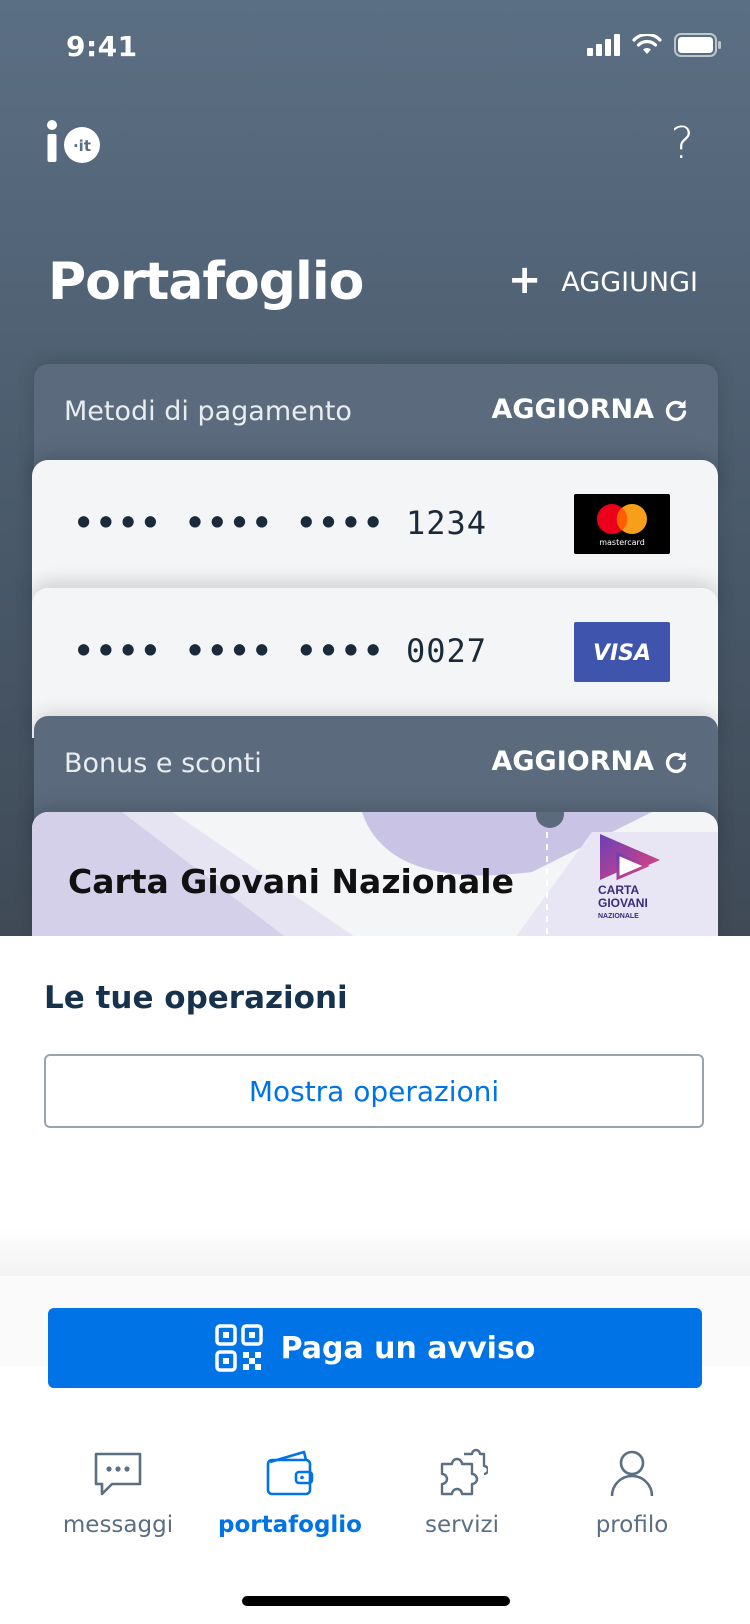 This screenshot has height=1624, width=750. What do you see at coordinates (618, 890) in the screenshot?
I see `cgn-logo-line1: CARTA` at bounding box center [618, 890].